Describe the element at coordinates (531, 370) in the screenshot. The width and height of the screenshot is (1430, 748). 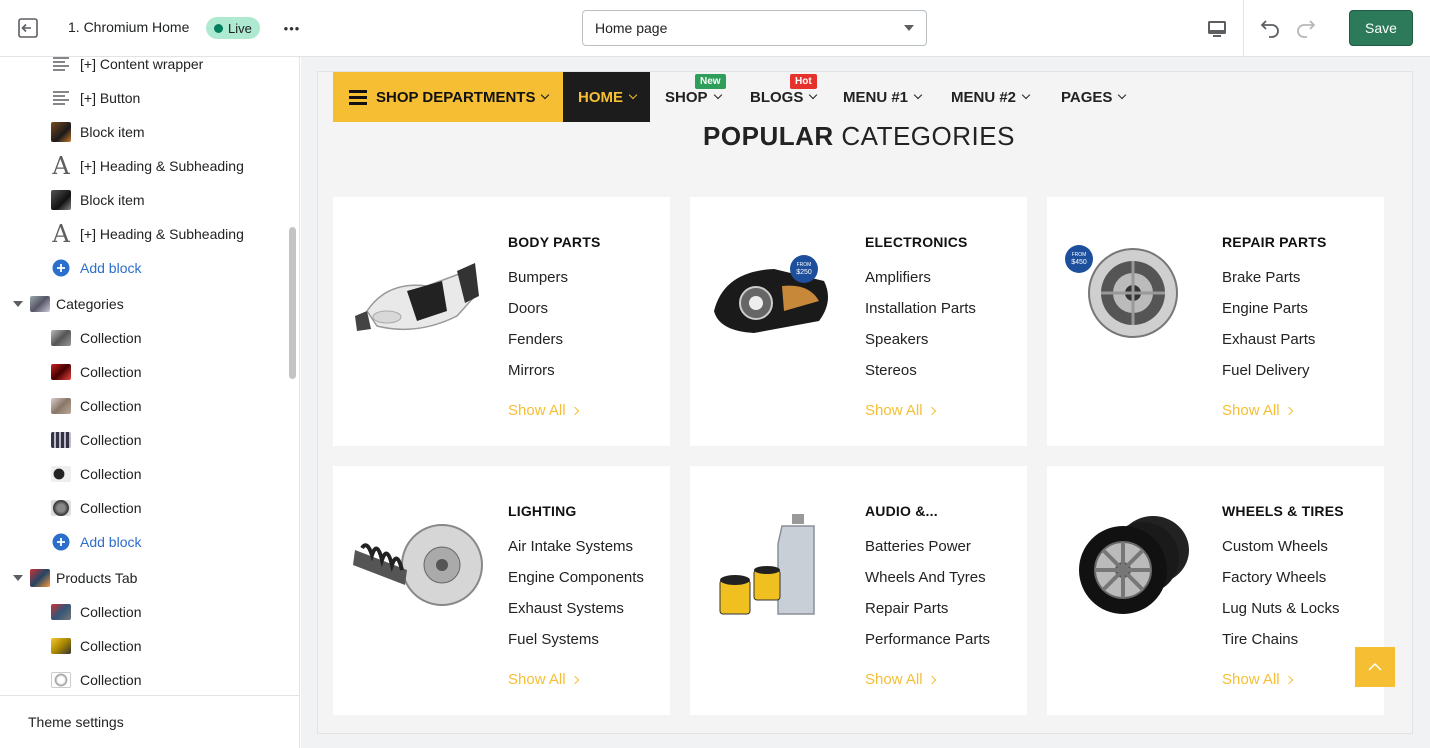
I see `category-link: Mirrors` at that location.